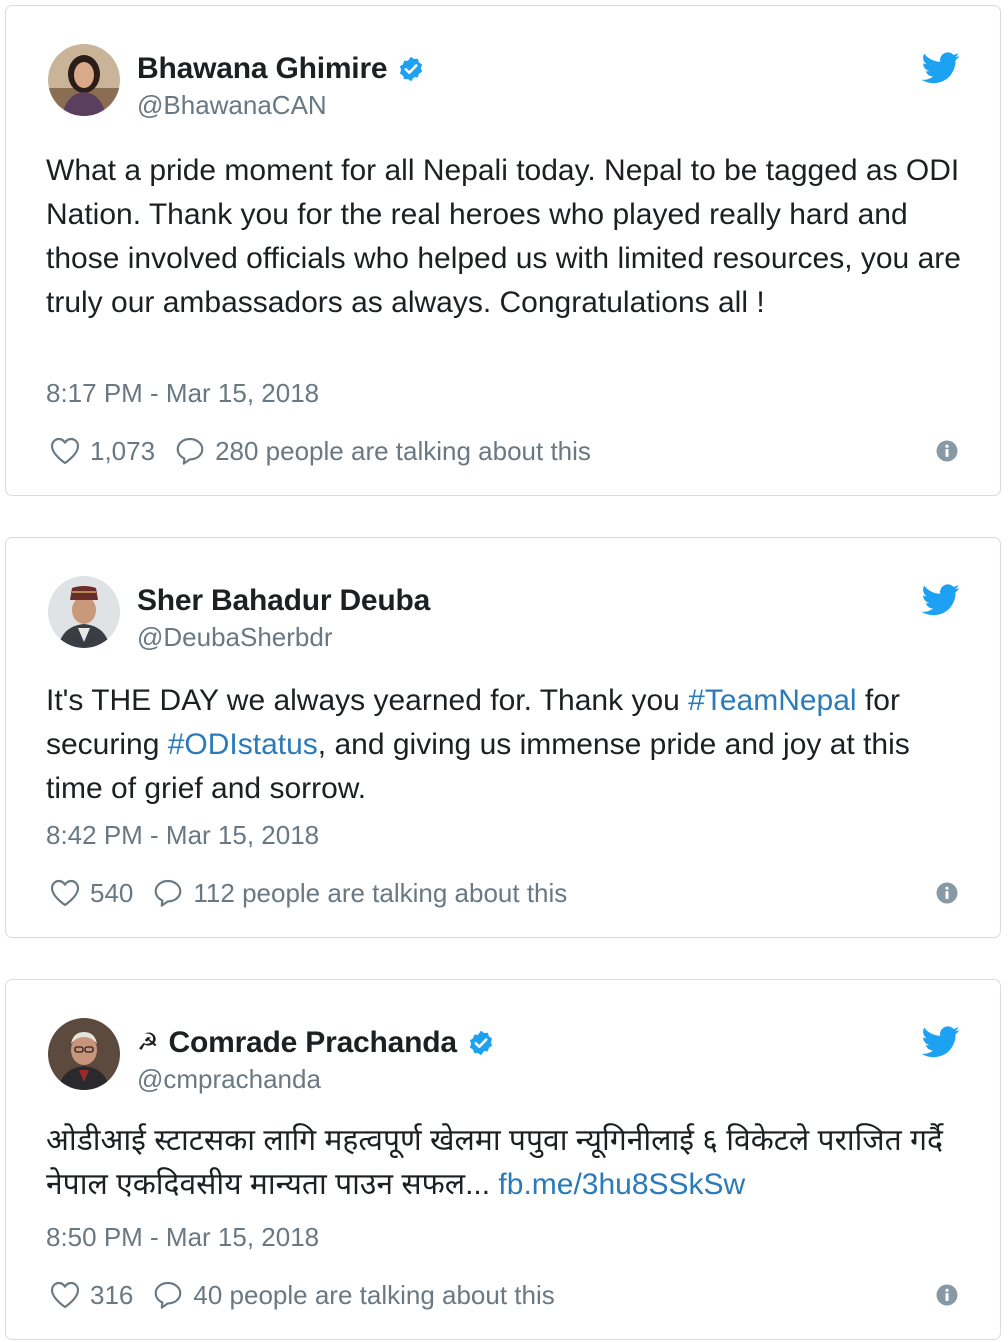  What do you see at coordinates (111, 1295) in the screenshot?
I see `like-count: 316` at bounding box center [111, 1295].